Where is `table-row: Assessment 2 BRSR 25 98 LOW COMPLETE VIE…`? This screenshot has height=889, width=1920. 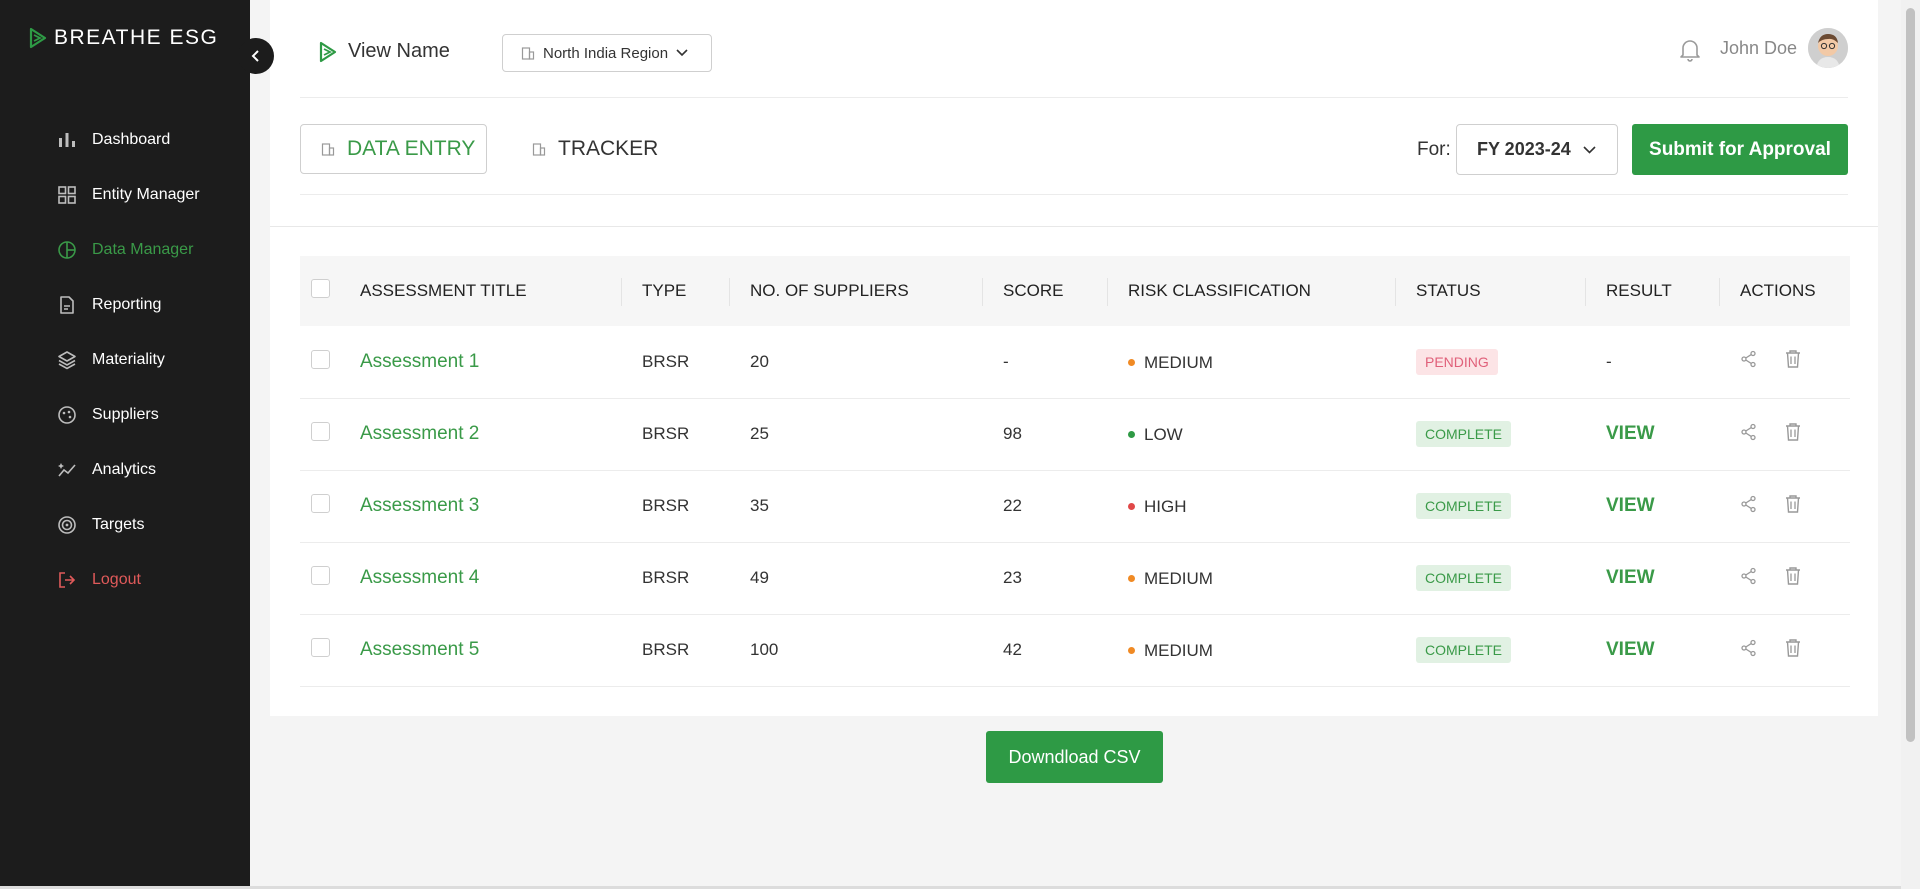
table-row: Assessment 2 BRSR 25 98 LOW COMPLETE VIE… is located at coordinates (1075, 434).